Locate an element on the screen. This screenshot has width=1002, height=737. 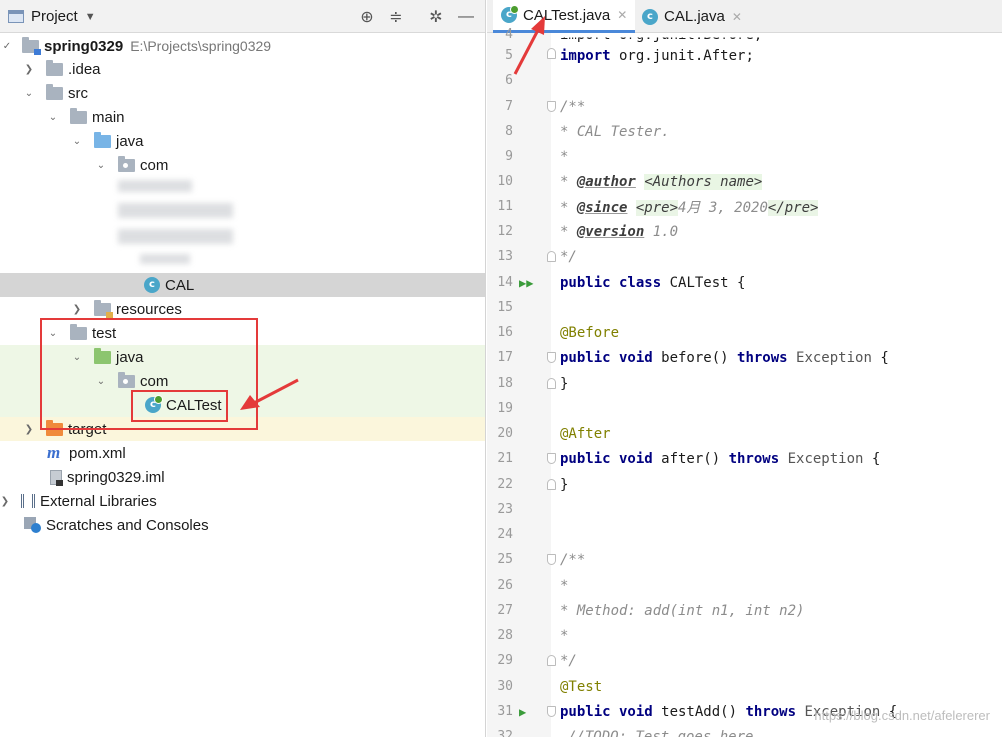
code-line: 30 @Test is located at coordinates (744, 686).